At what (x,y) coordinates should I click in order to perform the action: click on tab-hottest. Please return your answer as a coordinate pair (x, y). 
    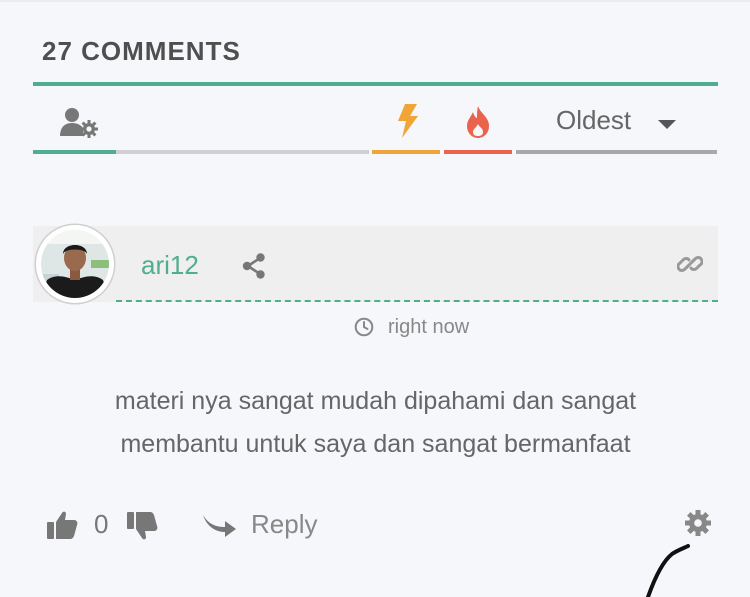
    Looking at the image, I should click on (406, 123).